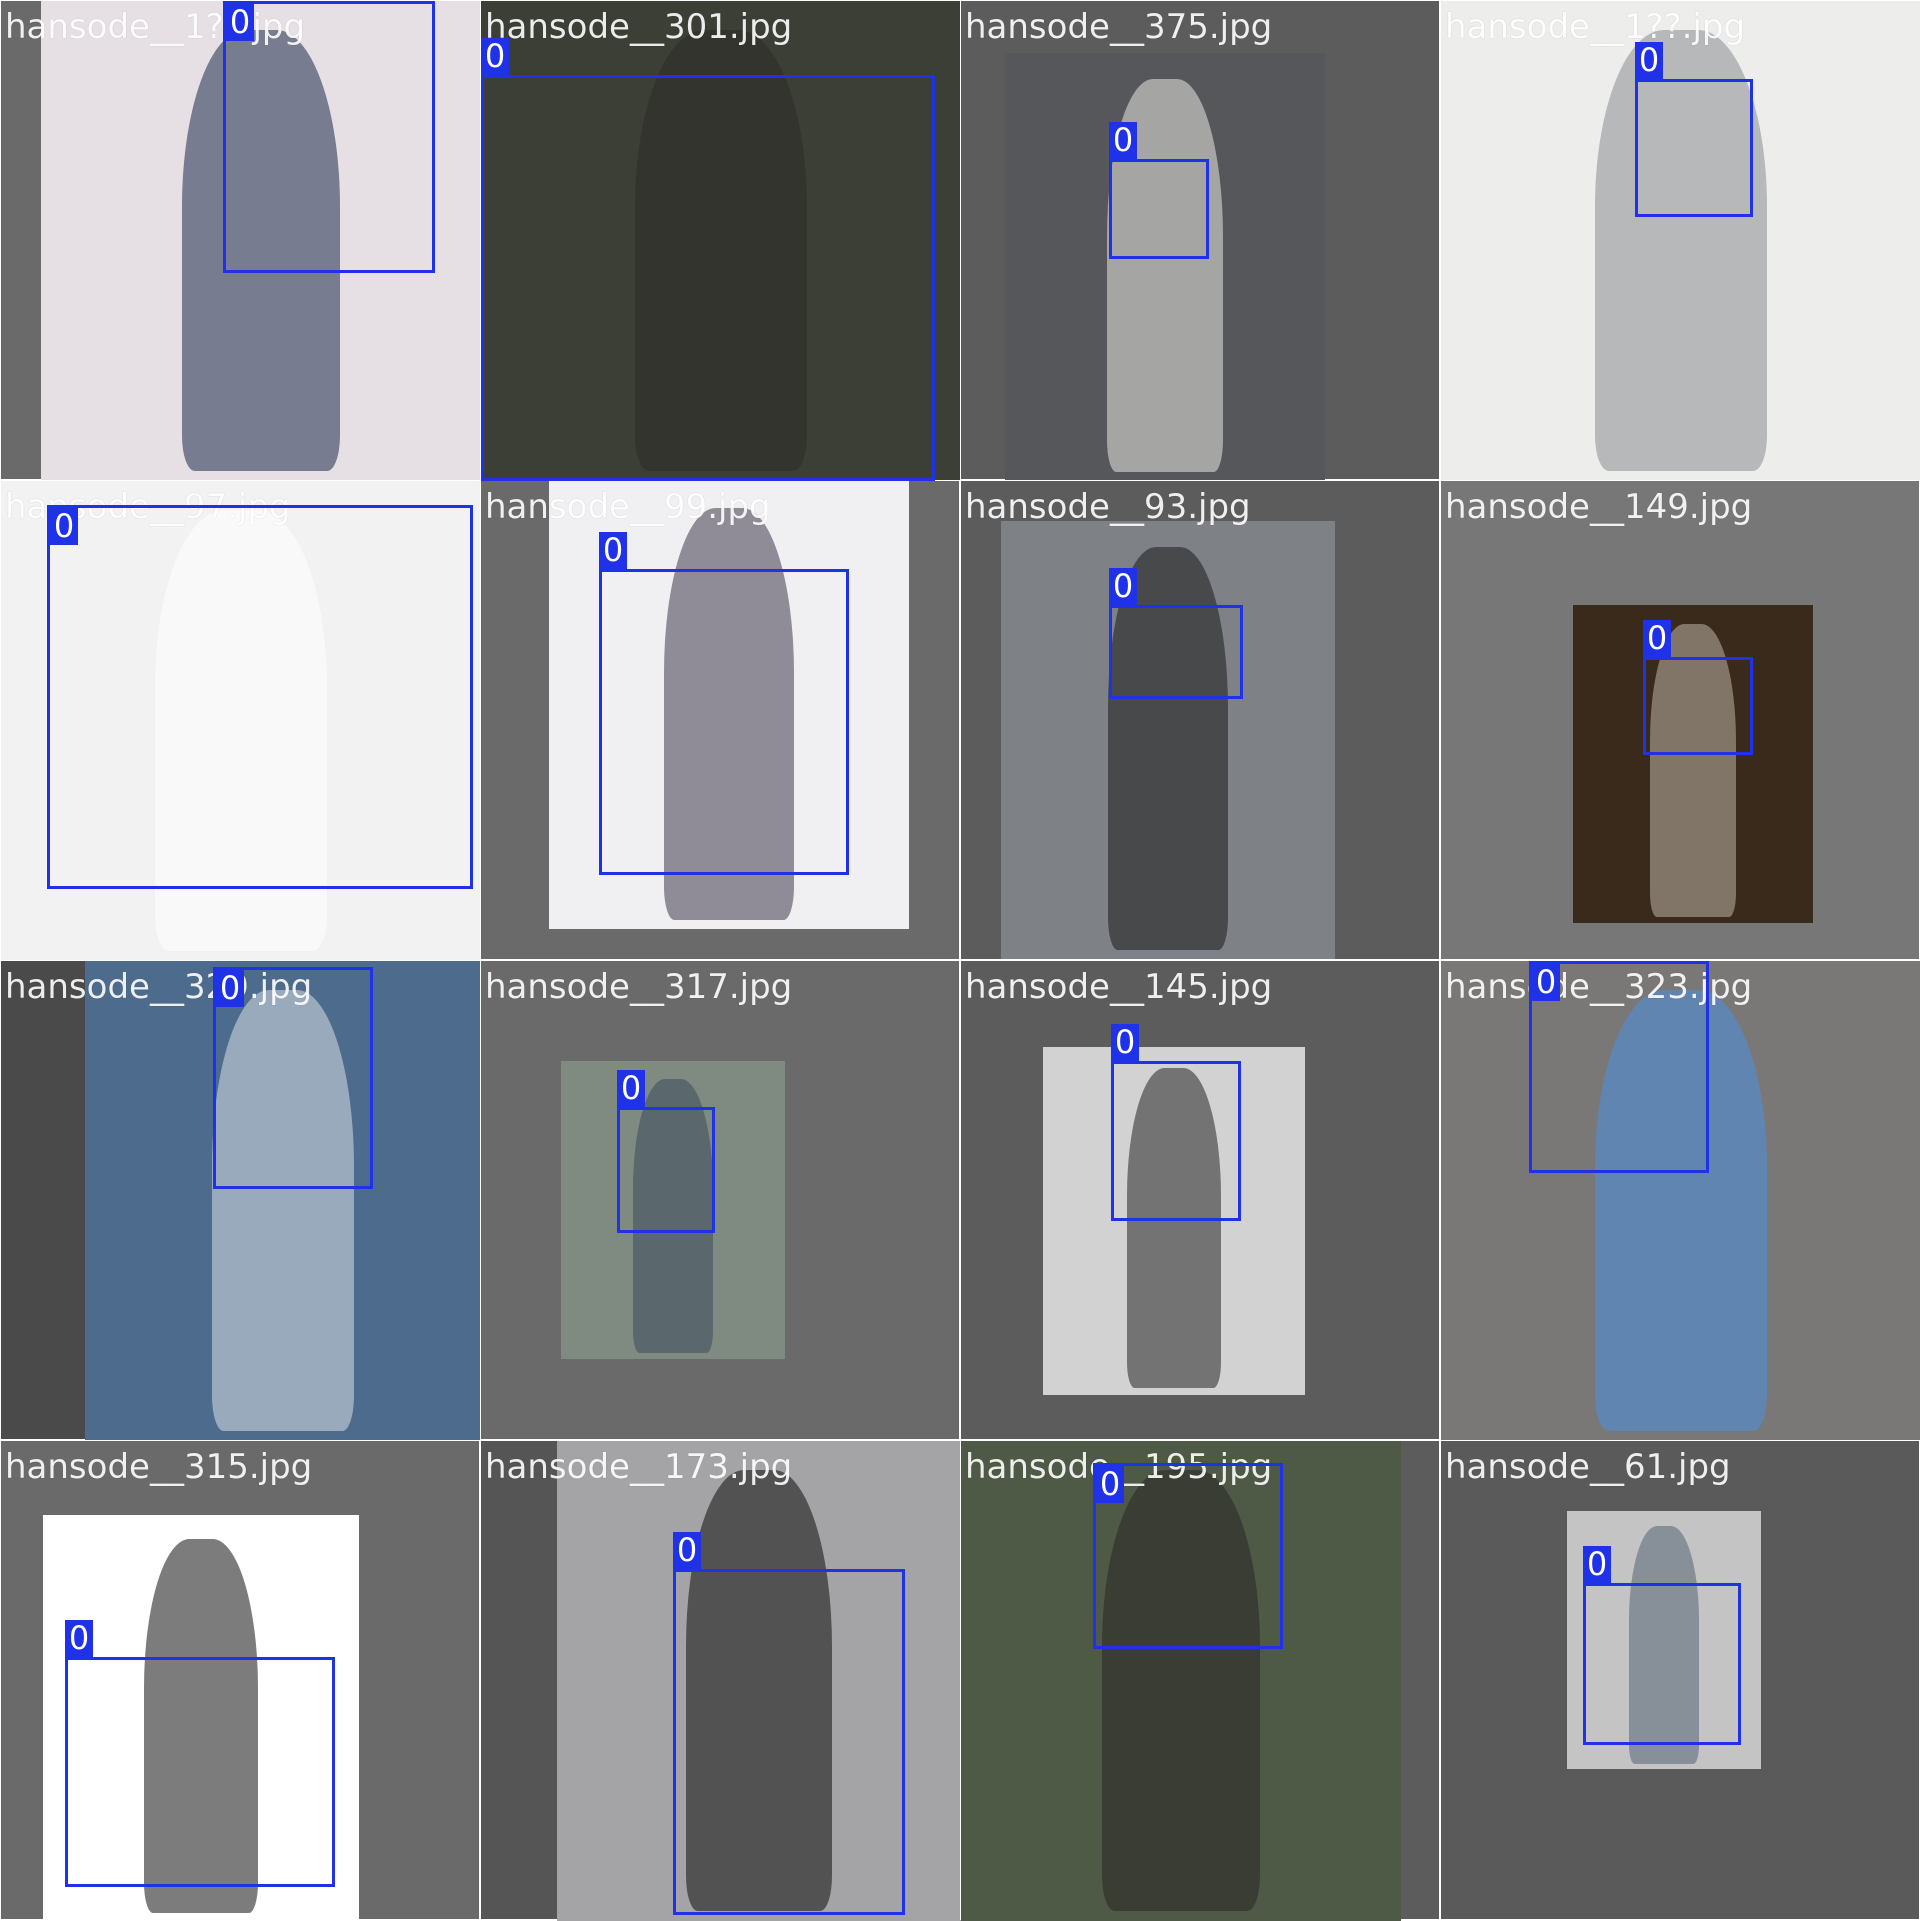 The image size is (1920, 1921). I want to click on image-filename: hansode__315.jpg, so click(159, 1467).